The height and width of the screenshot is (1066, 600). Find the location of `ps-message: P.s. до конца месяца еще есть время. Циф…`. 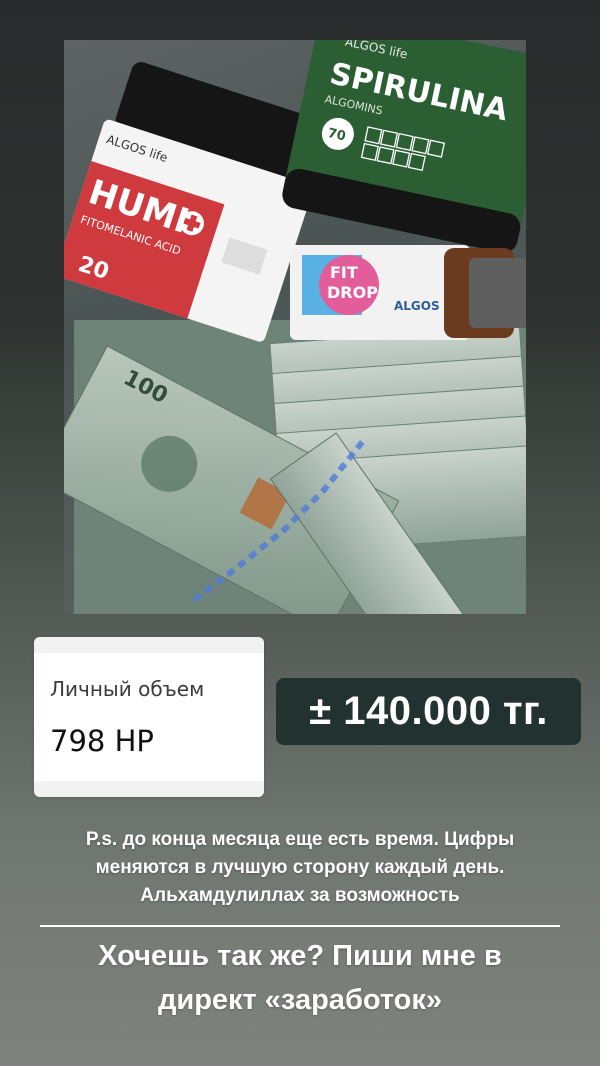

ps-message: P.s. до конца месяца еще есть время. Циф… is located at coordinates (300, 868).